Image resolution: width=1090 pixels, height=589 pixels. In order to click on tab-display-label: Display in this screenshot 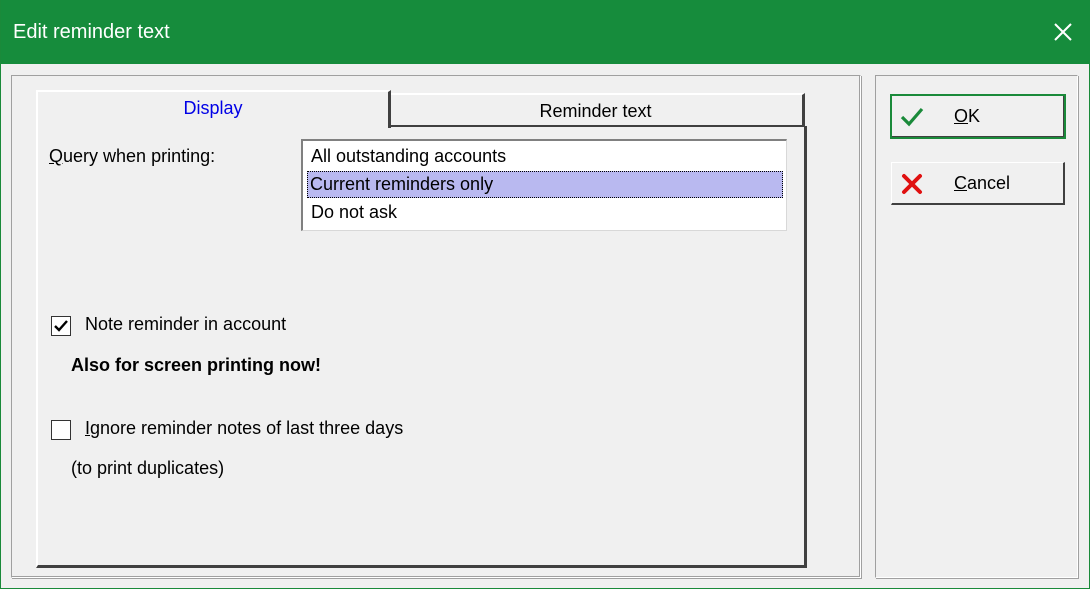, I will do `click(213, 108)`.